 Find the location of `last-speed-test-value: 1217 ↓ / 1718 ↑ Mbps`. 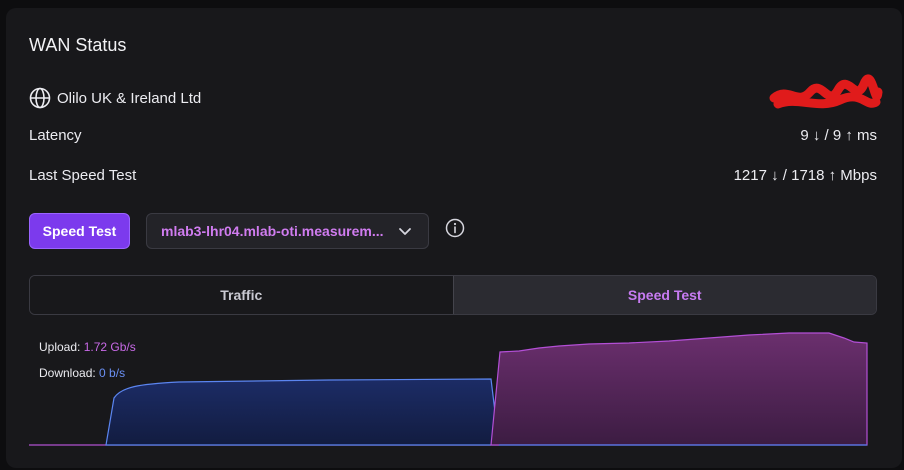

last-speed-test-value: 1217 ↓ / 1718 ↑ Mbps is located at coordinates (805, 175).